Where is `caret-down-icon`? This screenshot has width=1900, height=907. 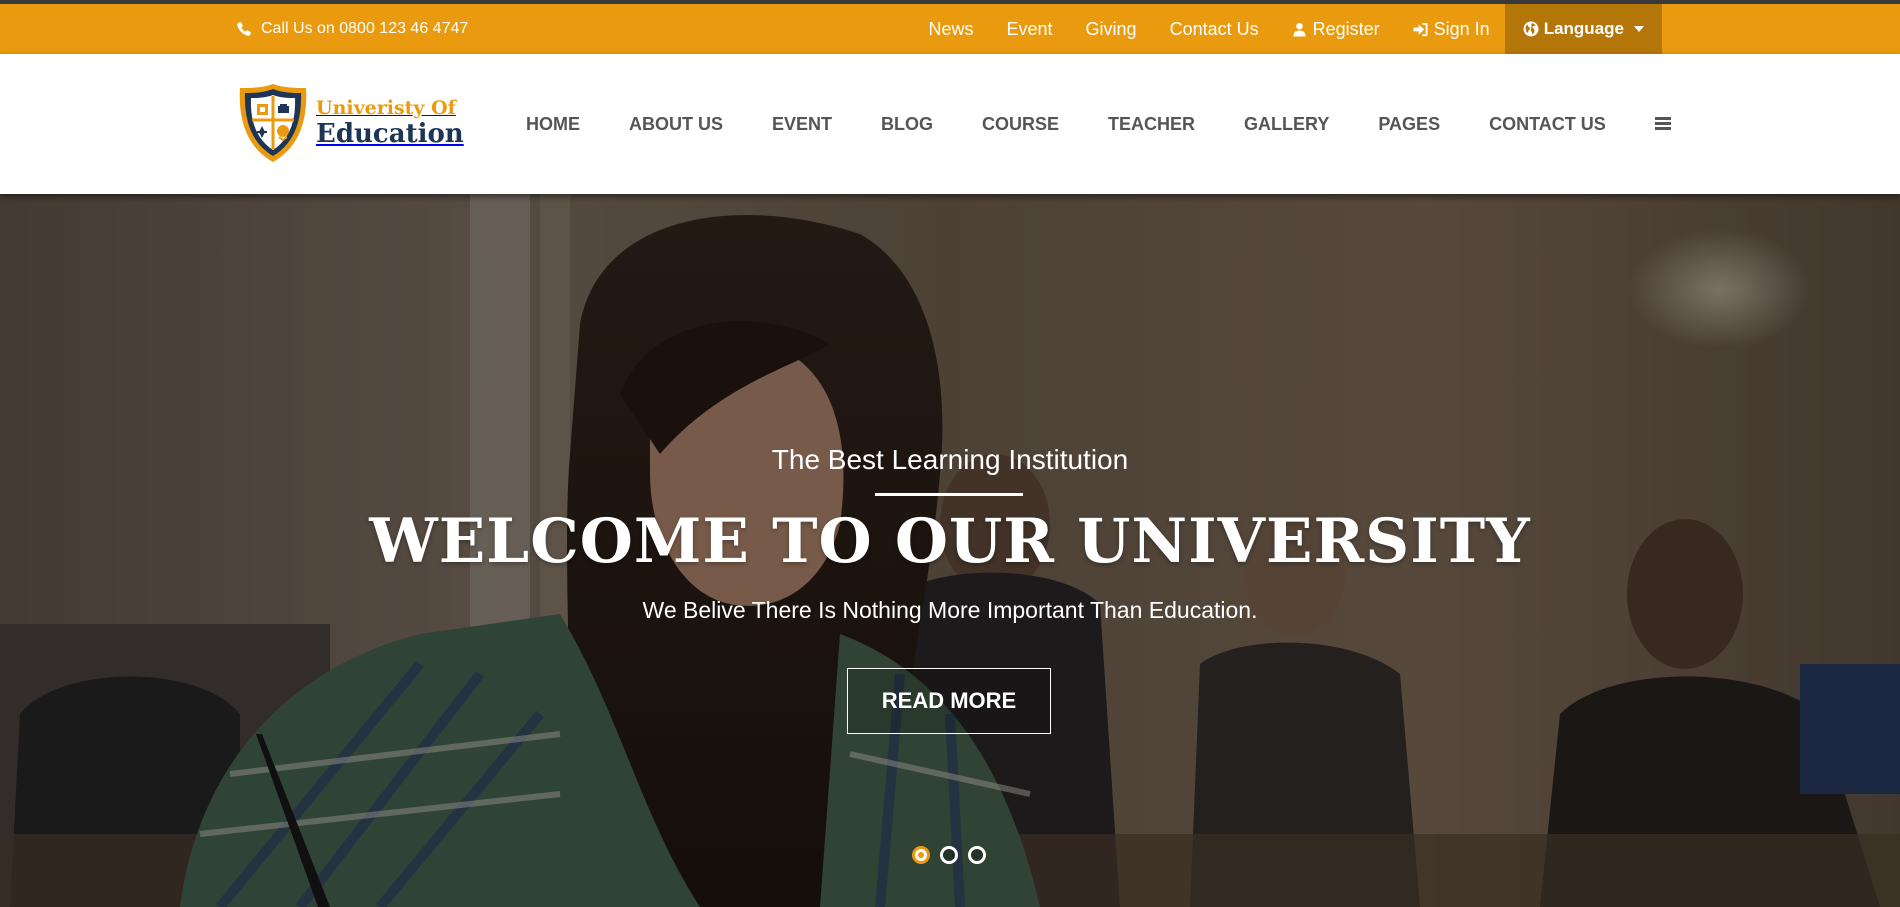
caret-down-icon is located at coordinates (1639, 29).